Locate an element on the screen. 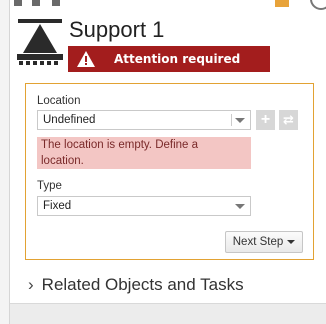  chevron-right-icon: › is located at coordinates (31, 284).